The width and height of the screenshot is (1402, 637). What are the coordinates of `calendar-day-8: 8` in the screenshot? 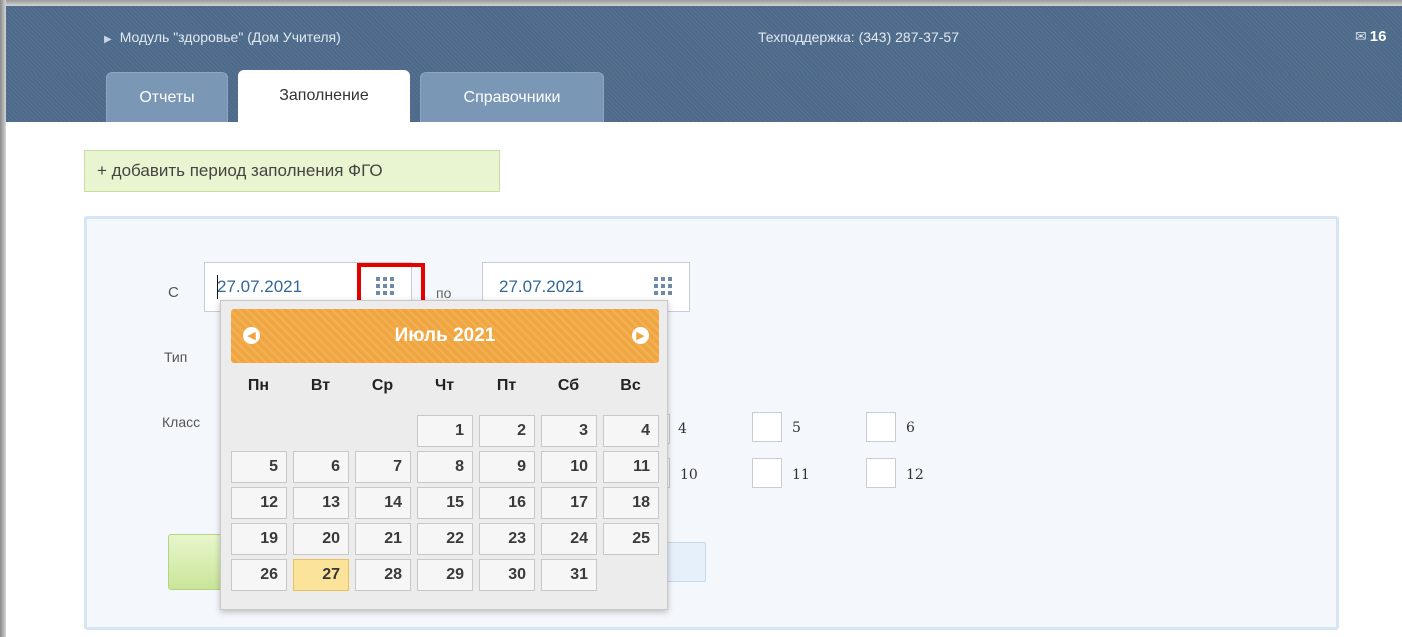 It's located at (445, 467).